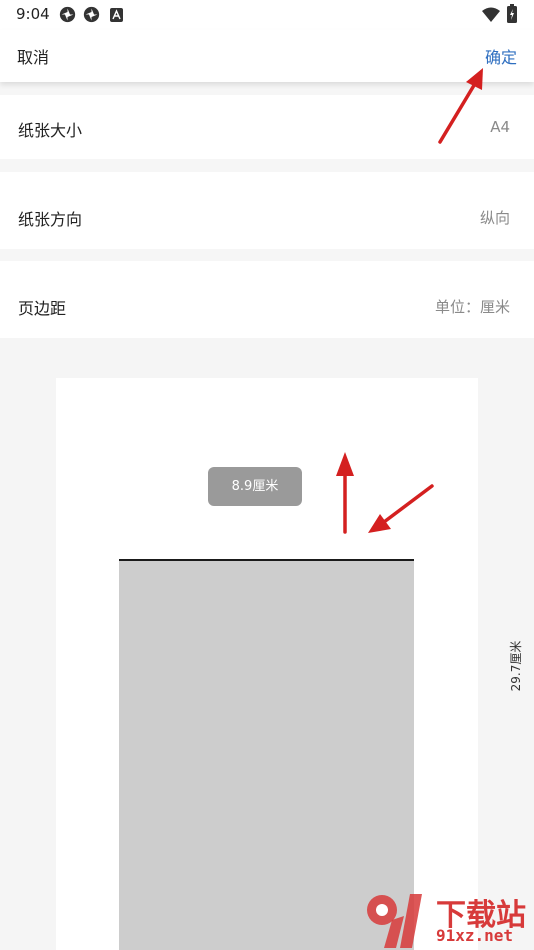 The width and height of the screenshot is (534, 950). Describe the element at coordinates (472, 307) in the screenshot. I see `margins-unit: 单位：厘米` at that location.